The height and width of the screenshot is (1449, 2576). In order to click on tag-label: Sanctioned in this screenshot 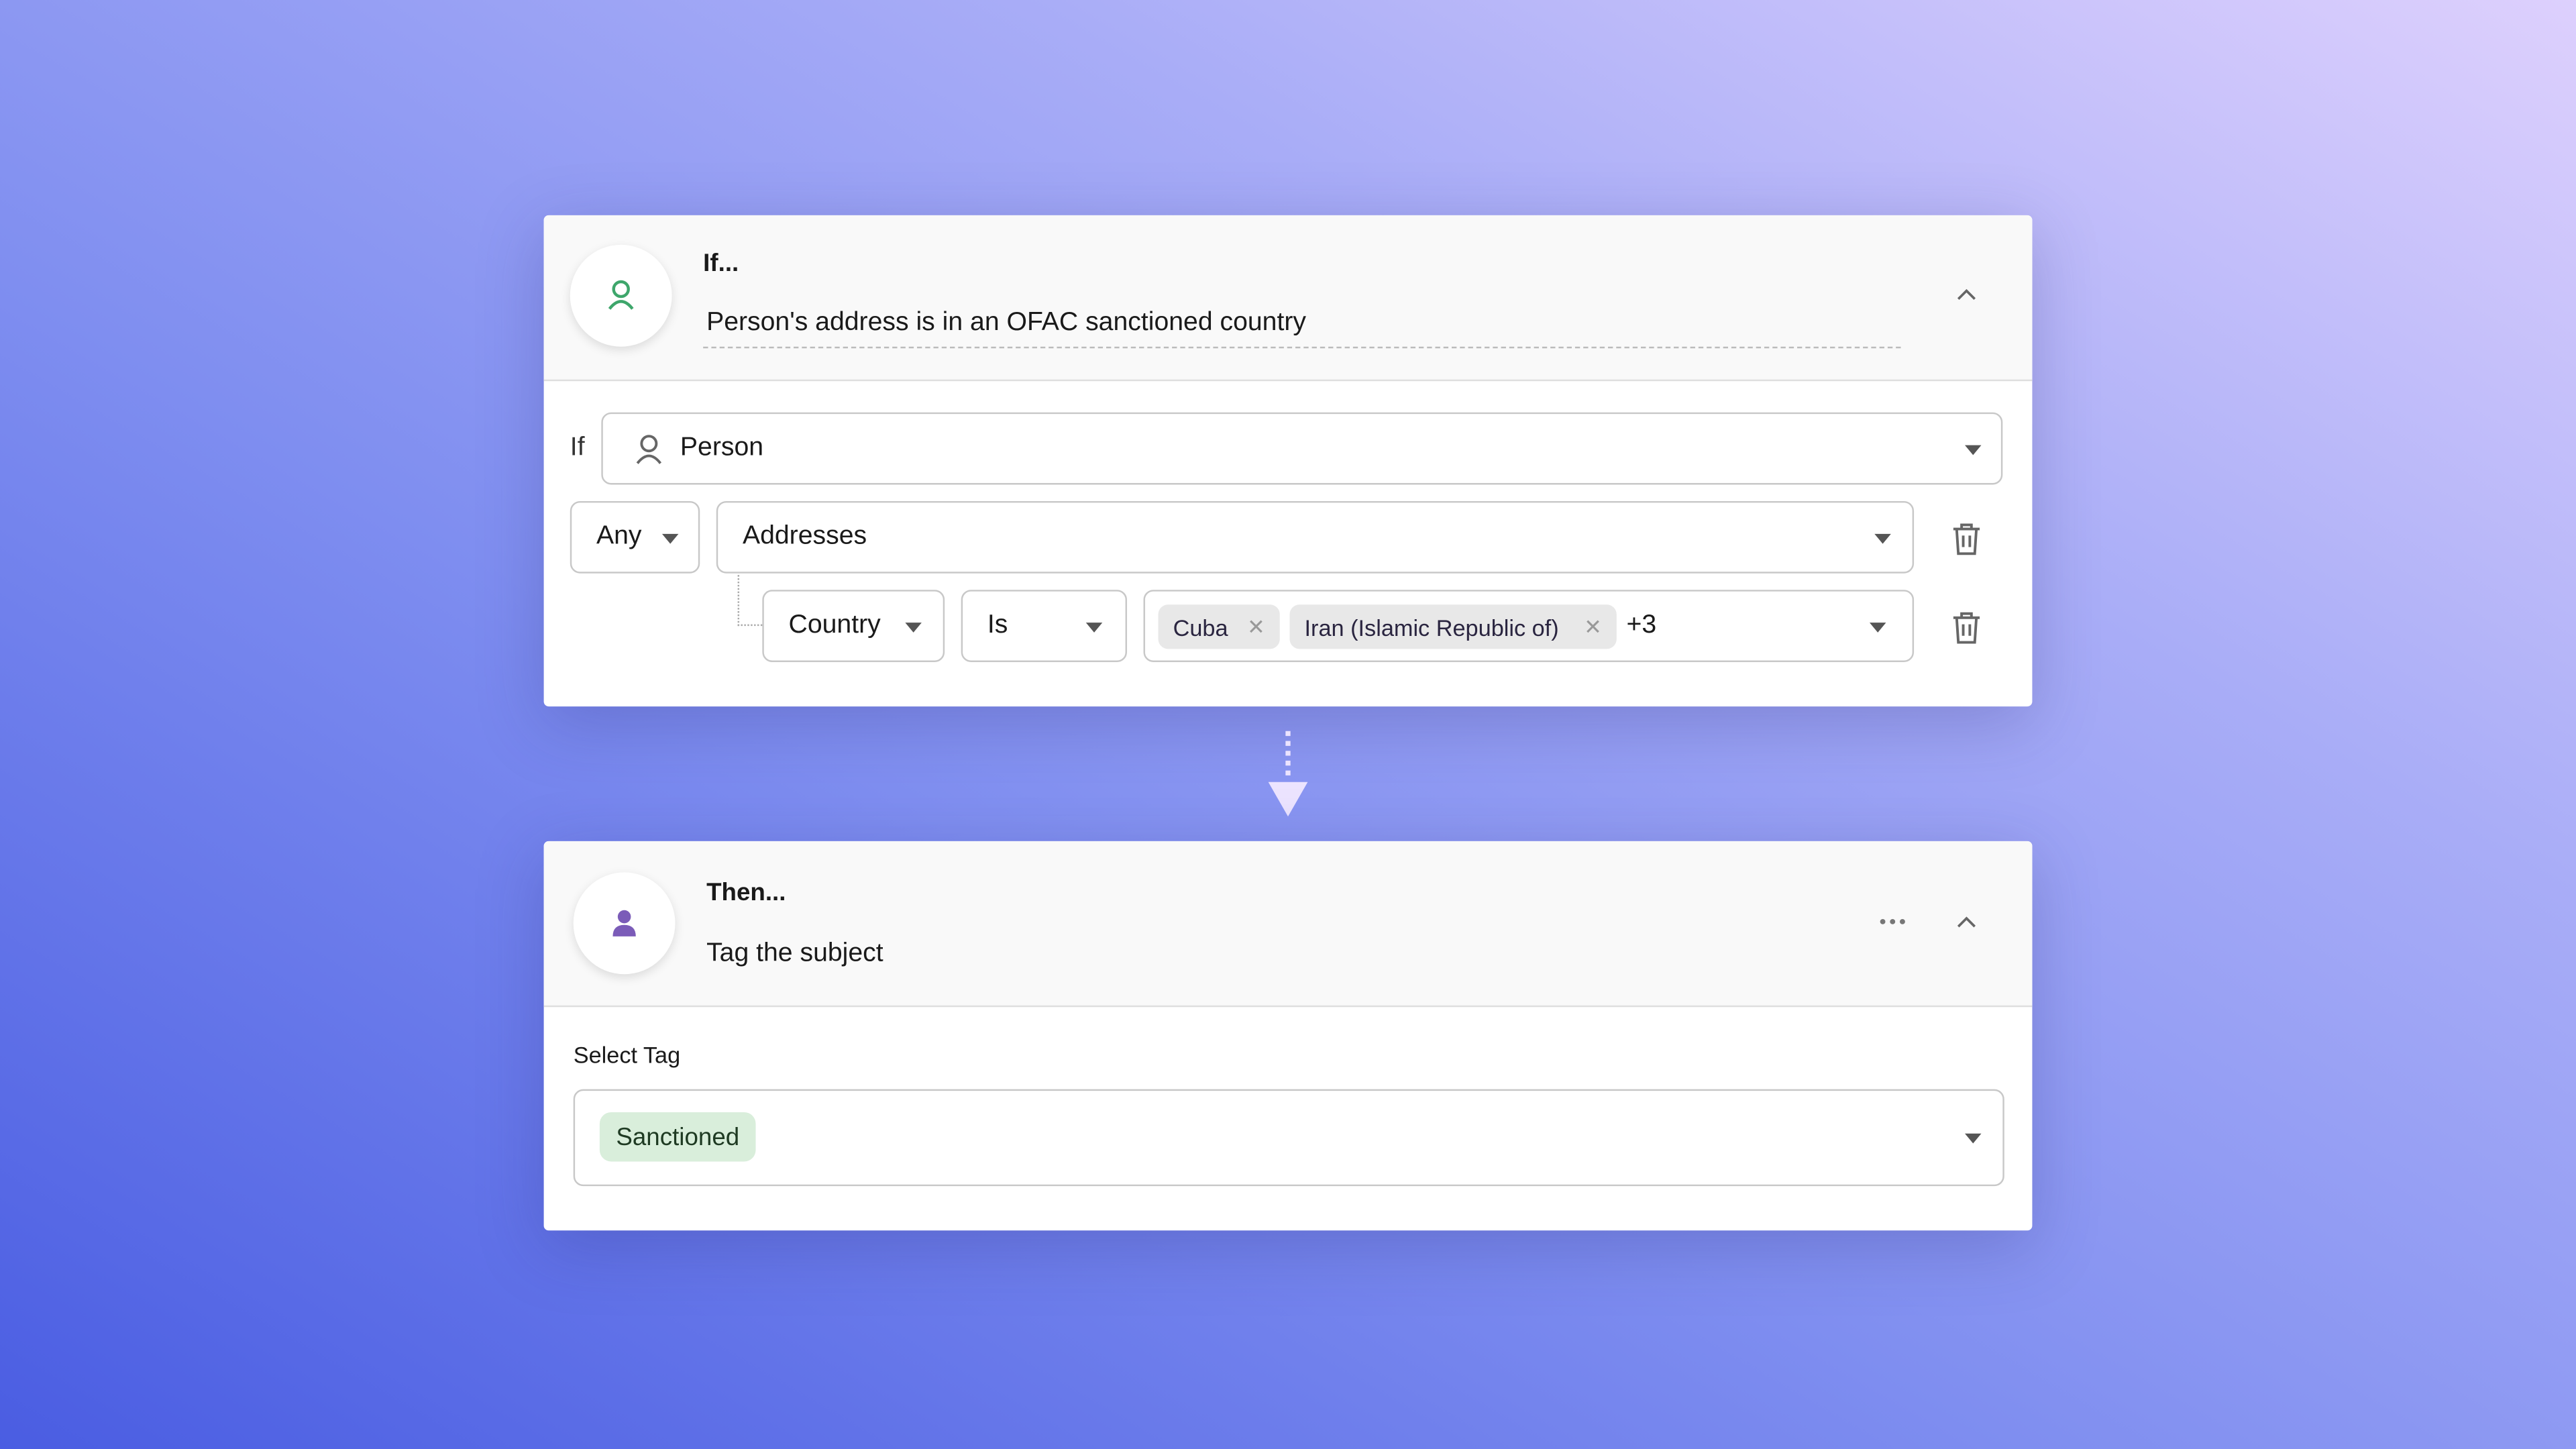, I will do `click(678, 1136)`.